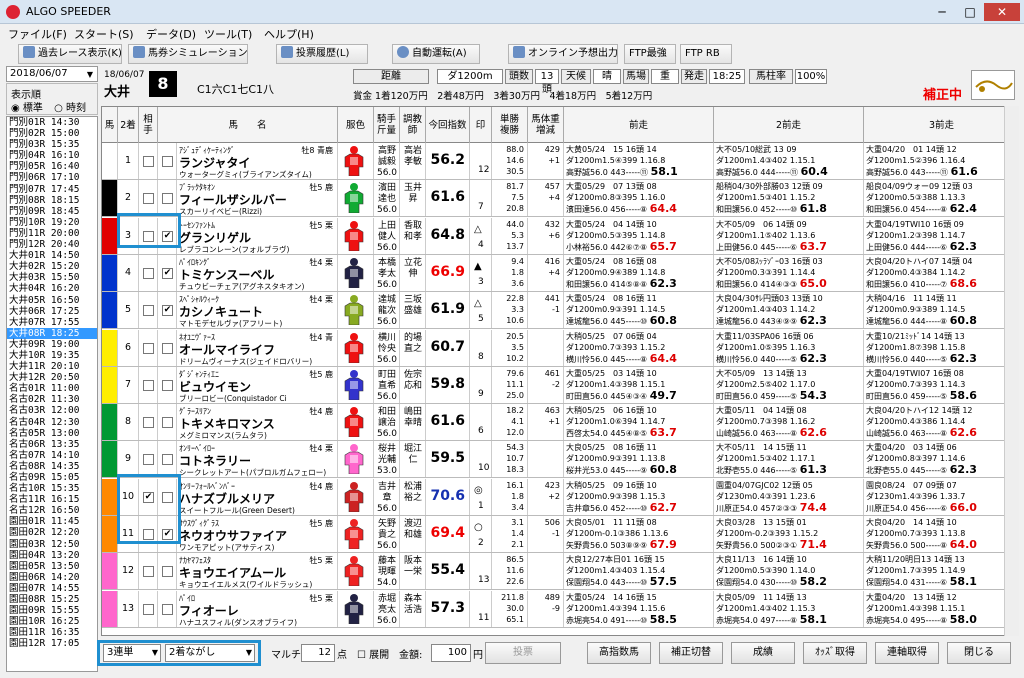 The height and width of the screenshot is (678, 1024). What do you see at coordinates (52, 488) in the screenshot?
I see `race-list-item: 名古10R 15:35` at bounding box center [52, 488].